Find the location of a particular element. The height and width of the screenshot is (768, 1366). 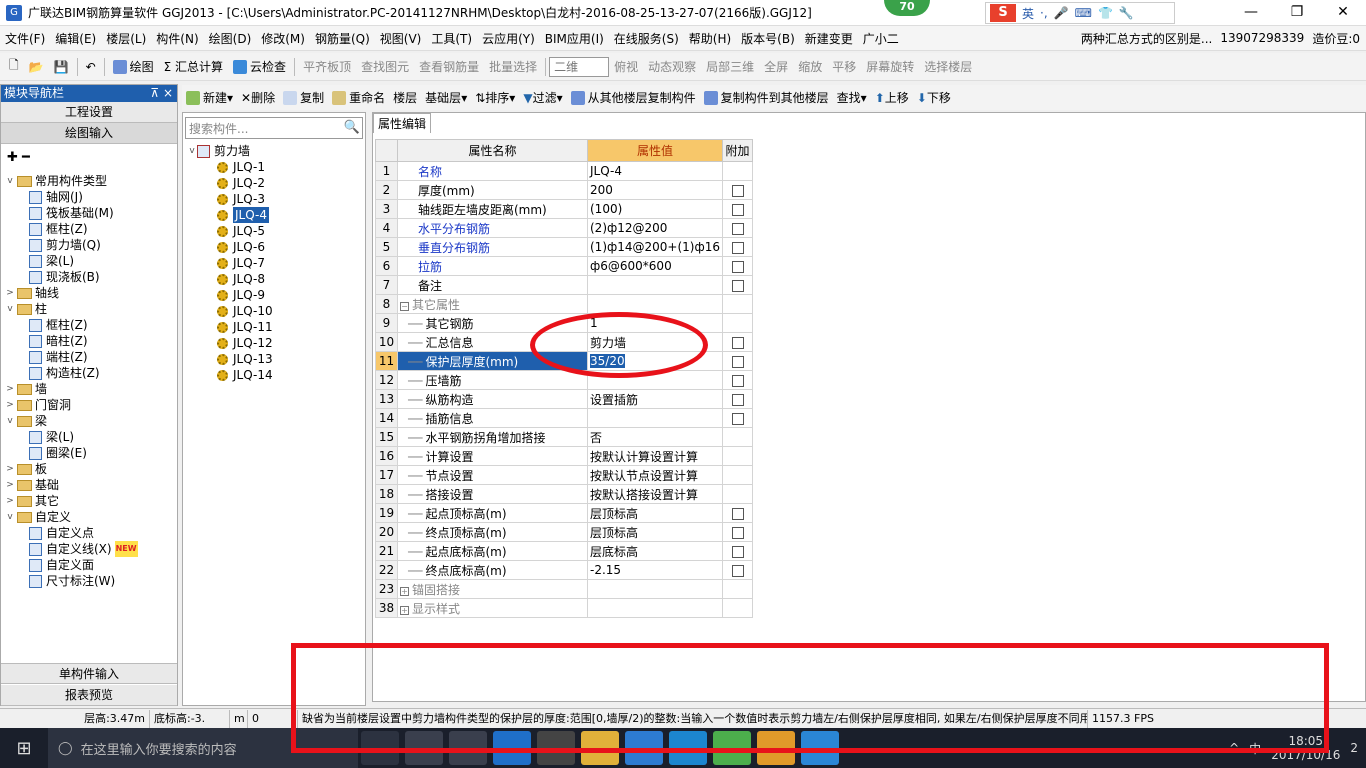

find-button: 查找 ▾ is located at coordinates (852, 97).